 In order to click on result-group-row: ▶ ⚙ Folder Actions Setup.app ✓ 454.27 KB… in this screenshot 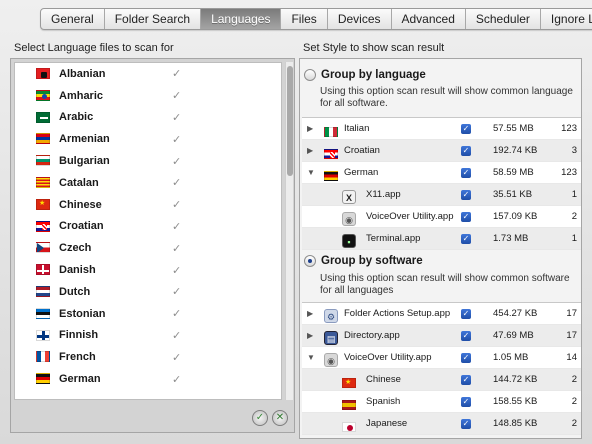, I will do `click(441, 314)`.